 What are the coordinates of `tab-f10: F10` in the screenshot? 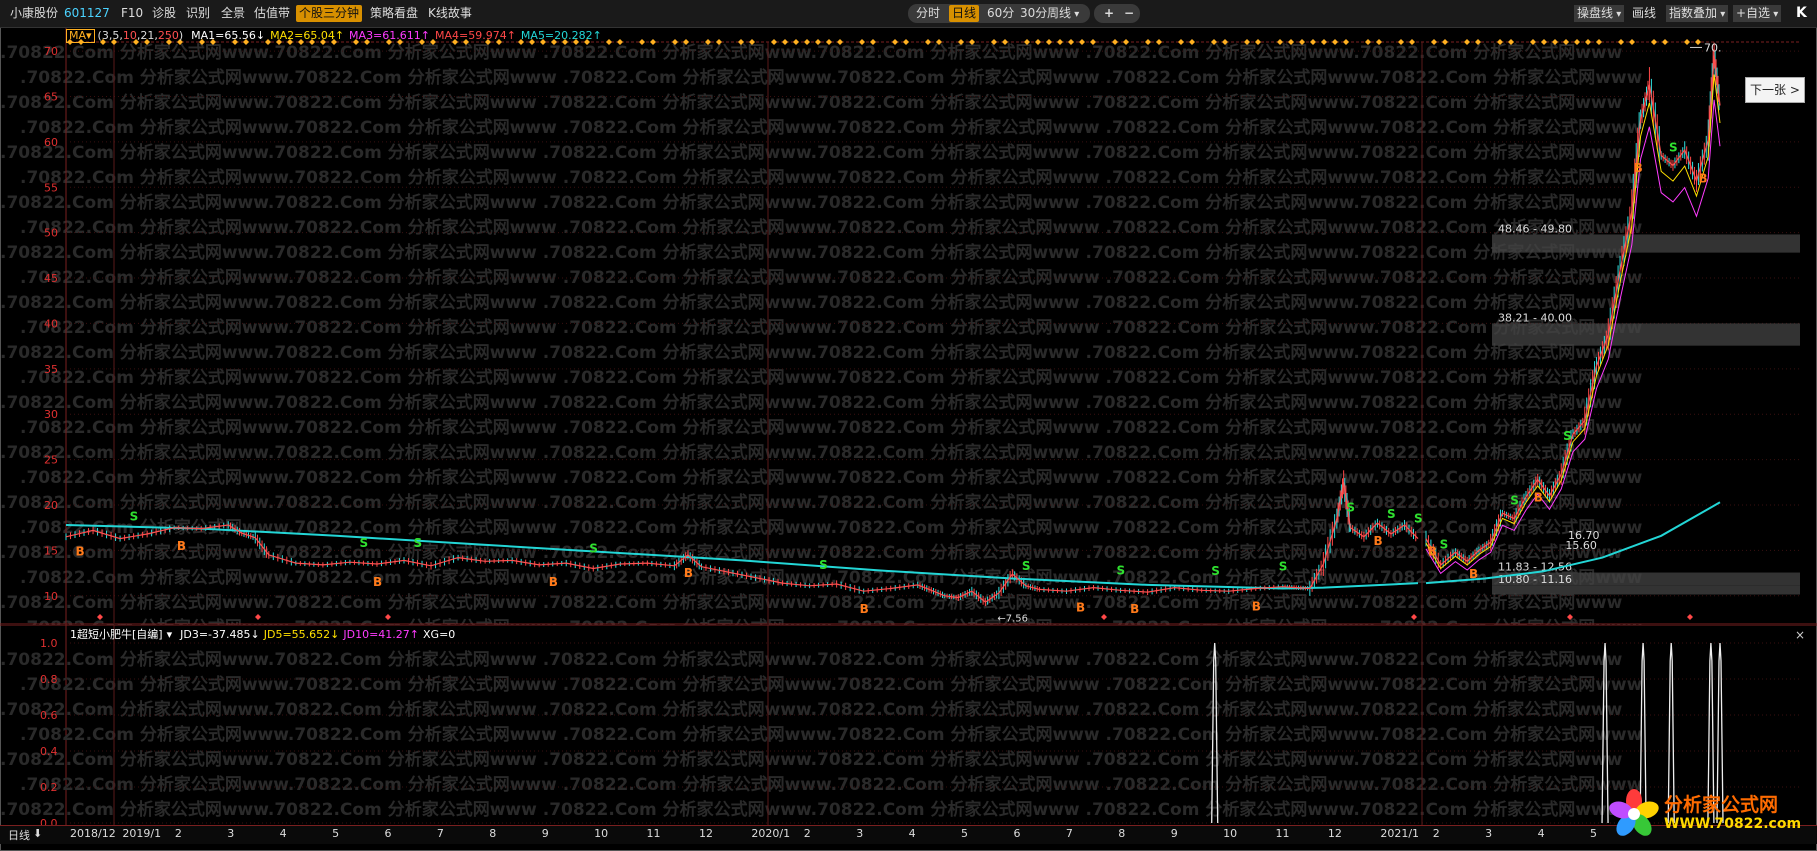 It's located at (132, 13).